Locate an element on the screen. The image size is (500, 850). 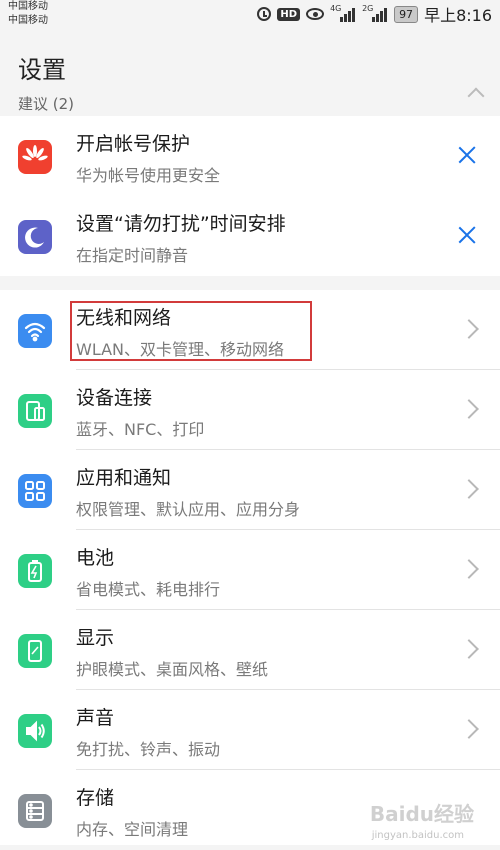
item-title: 设备连接 is located at coordinates (114, 398).